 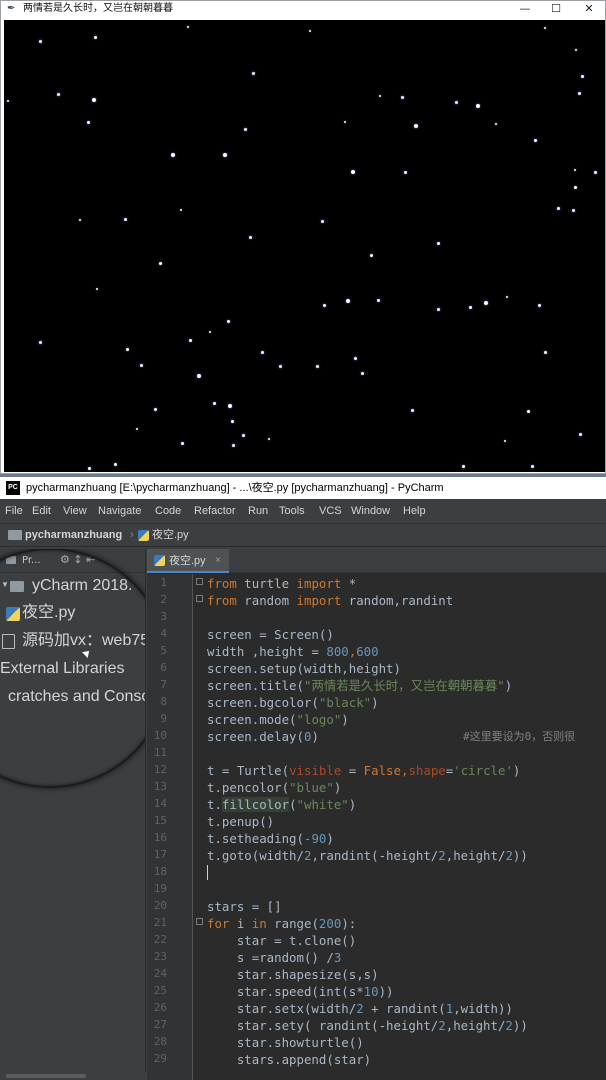 What do you see at coordinates (160, 752) in the screenshot?
I see `line-number: 11` at bounding box center [160, 752].